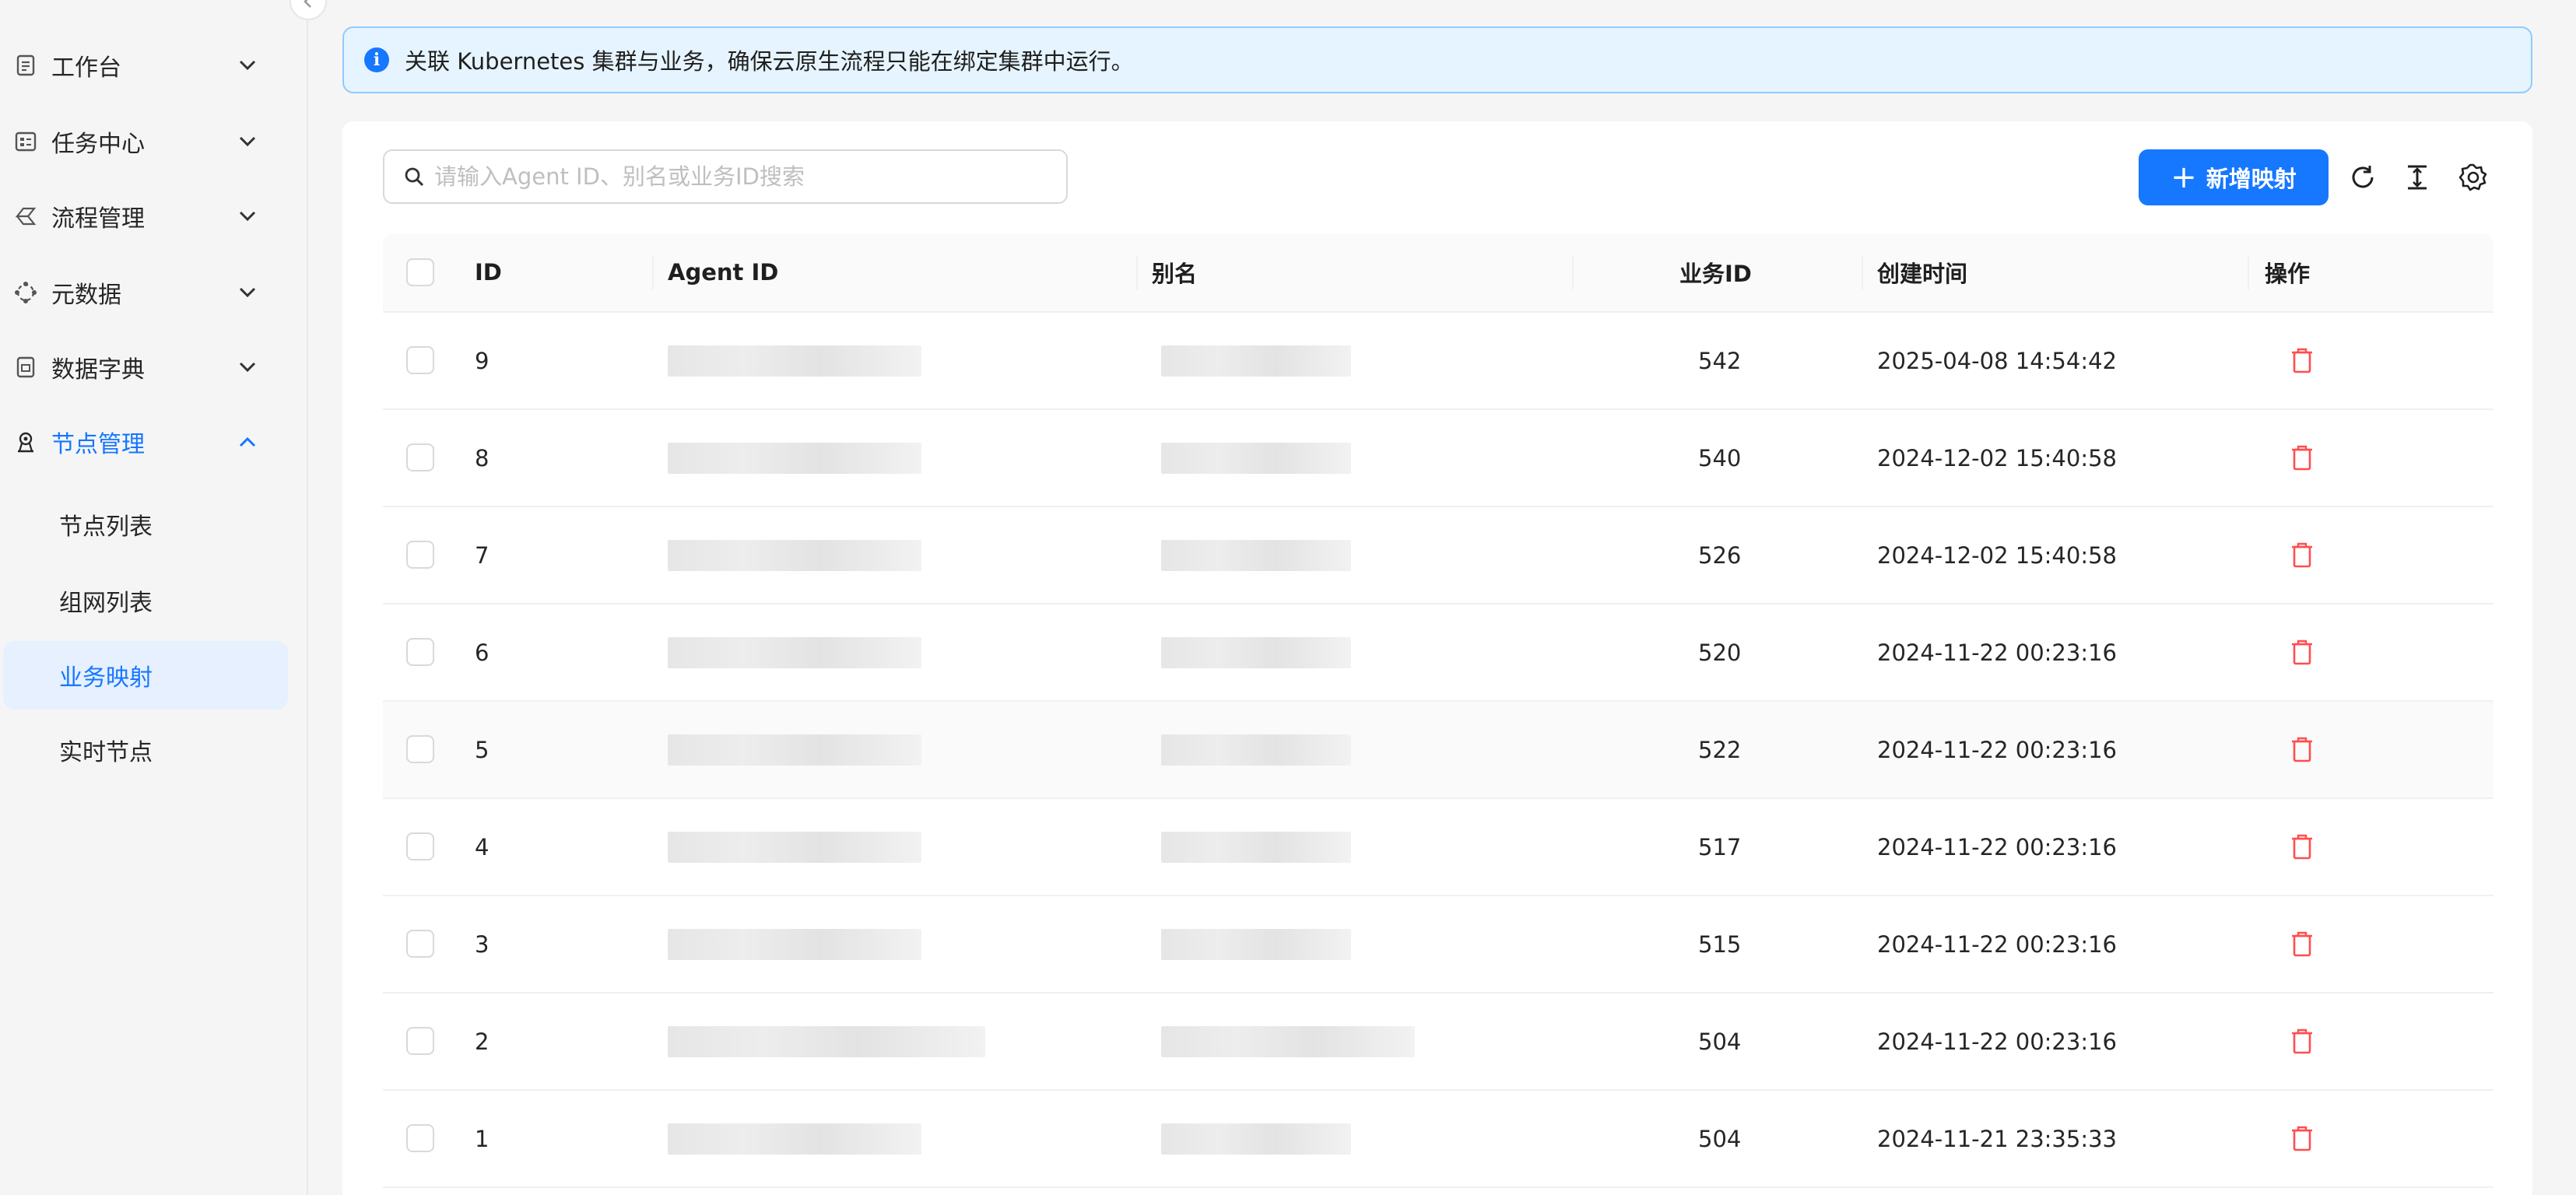 The height and width of the screenshot is (1195, 2576). What do you see at coordinates (420, 272) in the screenshot?
I see `select-all-checkbox` at bounding box center [420, 272].